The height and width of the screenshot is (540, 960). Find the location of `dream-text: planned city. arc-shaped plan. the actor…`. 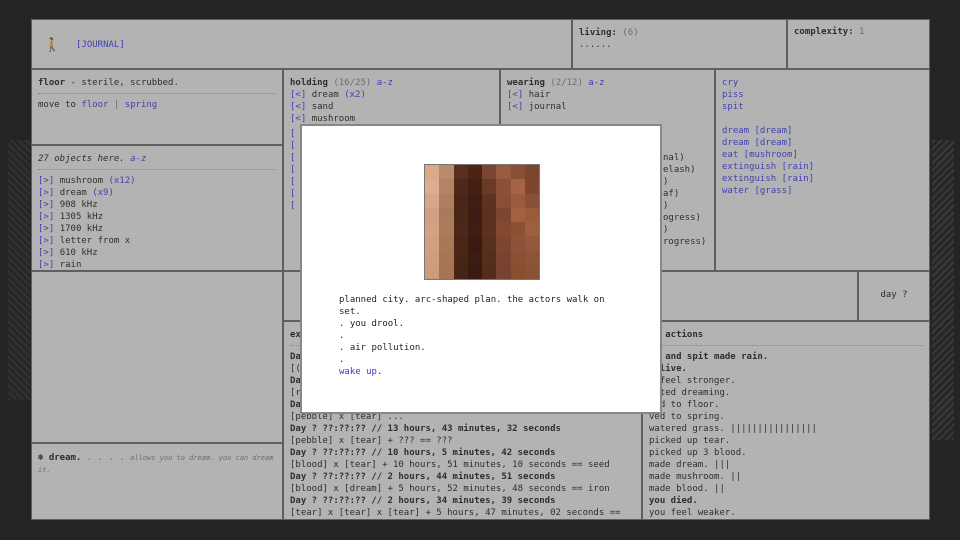

dream-text: planned city. arc-shaped plan. the actor… is located at coordinates (484, 336).